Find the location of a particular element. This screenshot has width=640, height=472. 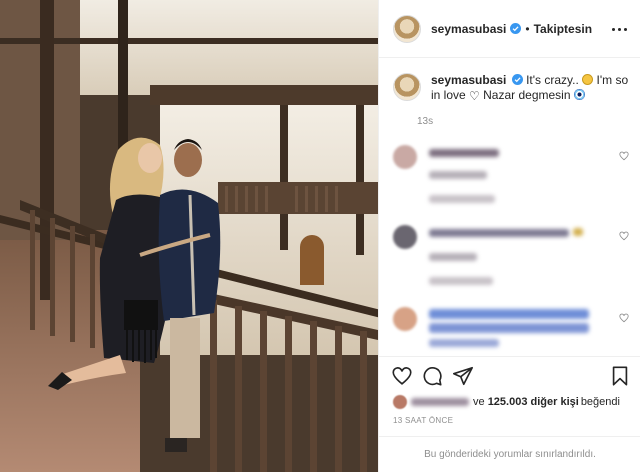

author-avatar is located at coordinates (407, 28).